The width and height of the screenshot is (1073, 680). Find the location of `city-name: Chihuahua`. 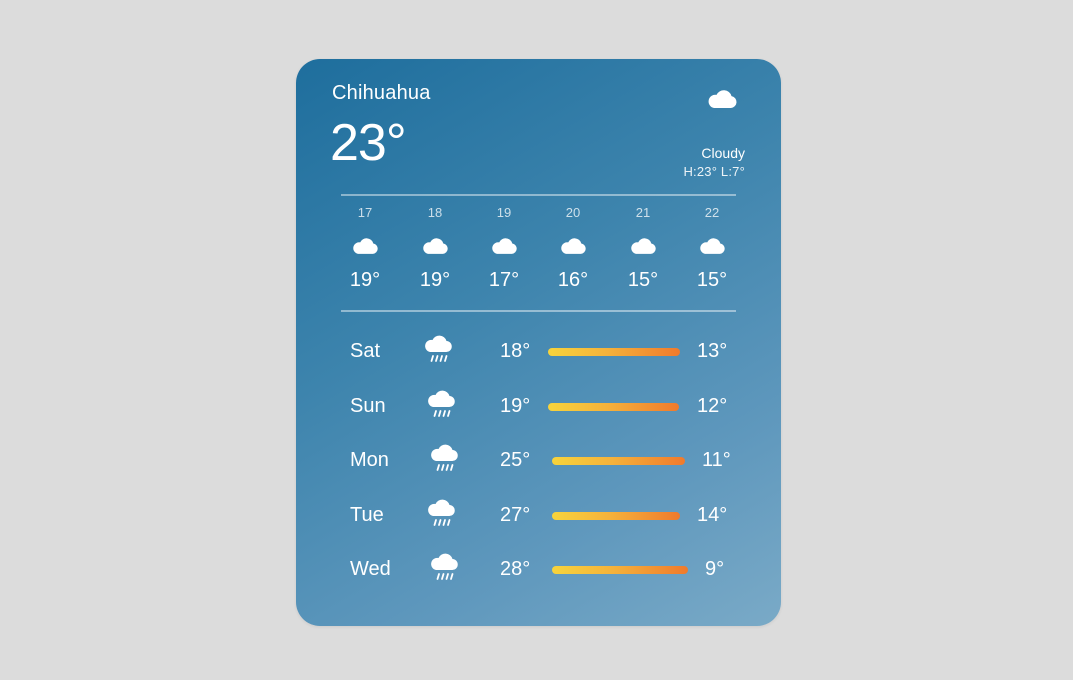

city-name: Chihuahua is located at coordinates (381, 93).